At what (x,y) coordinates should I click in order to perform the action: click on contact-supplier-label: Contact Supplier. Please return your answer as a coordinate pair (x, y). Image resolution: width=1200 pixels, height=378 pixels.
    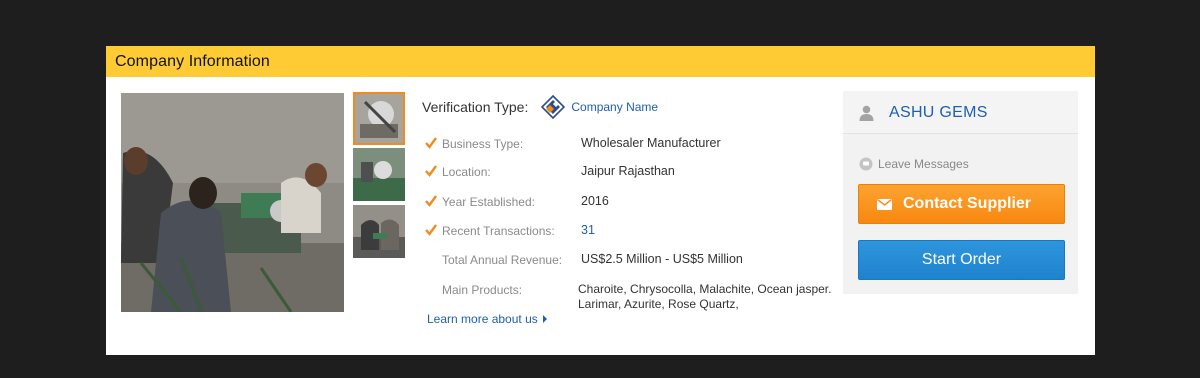
    Looking at the image, I should click on (967, 203).